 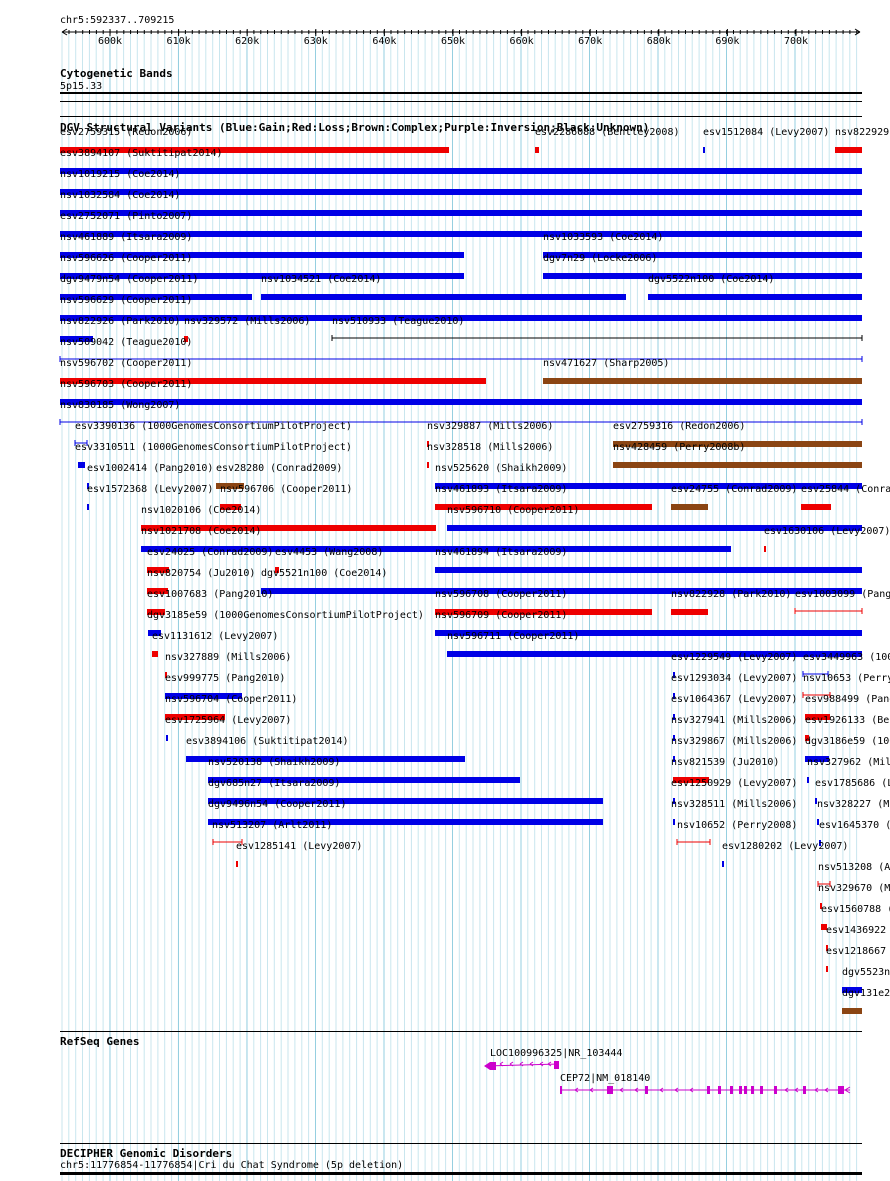 I want to click on dgv-feature-label: nsv328511 (Mills2006), so click(x=734, y=804).